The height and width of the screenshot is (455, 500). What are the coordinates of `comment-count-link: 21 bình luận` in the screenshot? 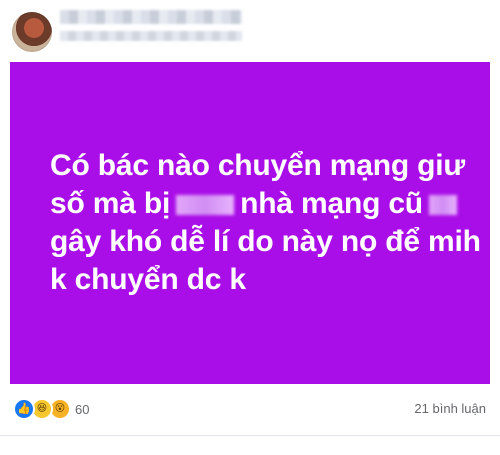 It's located at (450, 408).